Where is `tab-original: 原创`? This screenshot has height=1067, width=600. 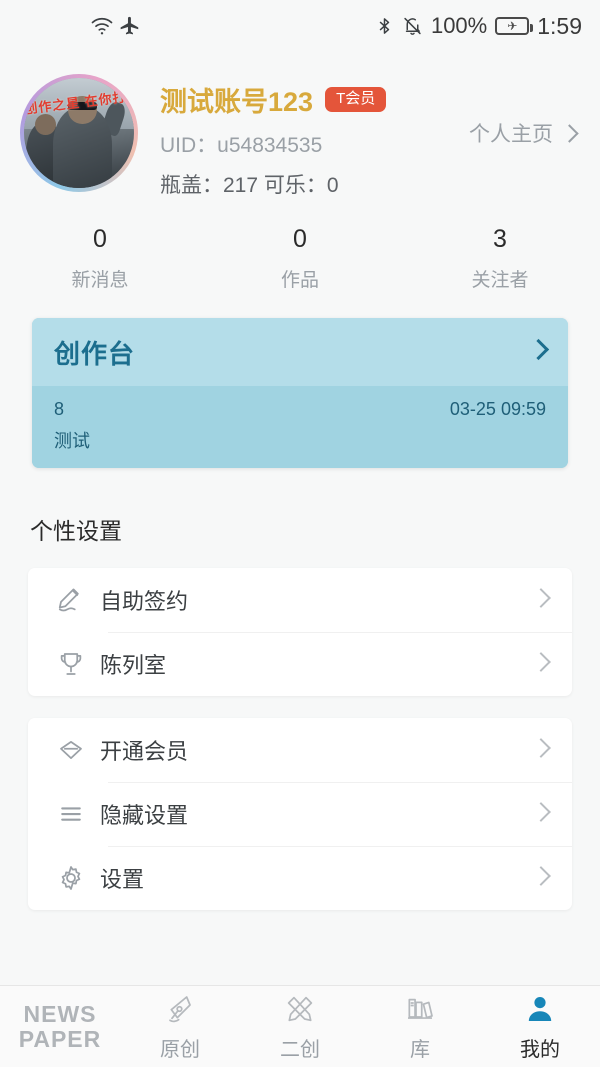 tab-original: 原创 is located at coordinates (180, 1027).